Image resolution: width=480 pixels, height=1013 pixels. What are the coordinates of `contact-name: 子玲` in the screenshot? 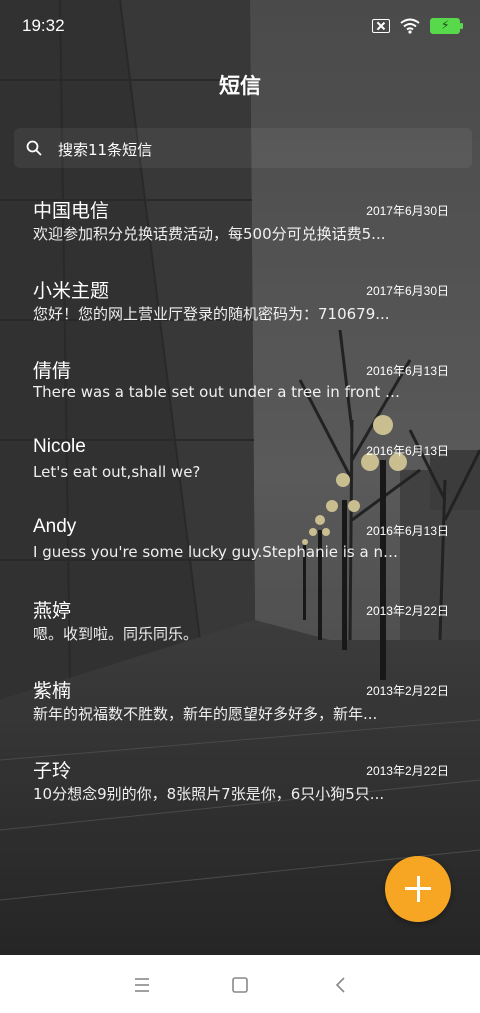 It's located at (52, 771).